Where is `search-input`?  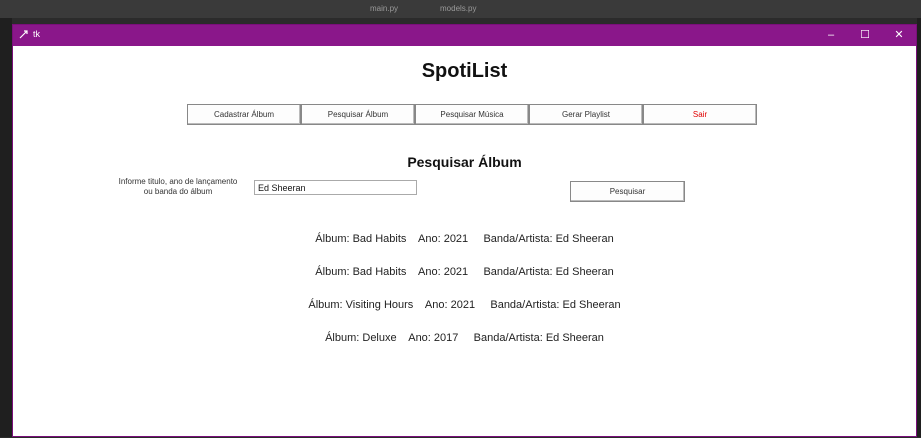 search-input is located at coordinates (335, 187).